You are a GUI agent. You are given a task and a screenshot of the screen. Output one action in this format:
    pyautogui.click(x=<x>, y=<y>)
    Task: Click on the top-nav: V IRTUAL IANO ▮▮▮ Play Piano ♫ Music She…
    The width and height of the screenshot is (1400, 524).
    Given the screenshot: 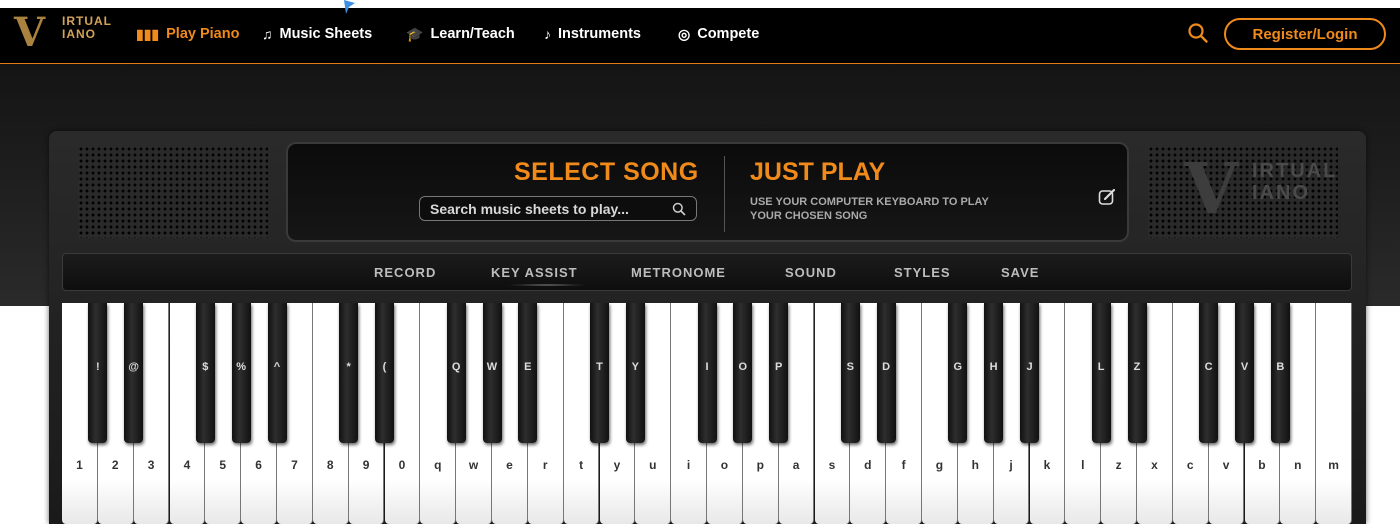 What is the action you would take?
    pyautogui.click(x=700, y=32)
    